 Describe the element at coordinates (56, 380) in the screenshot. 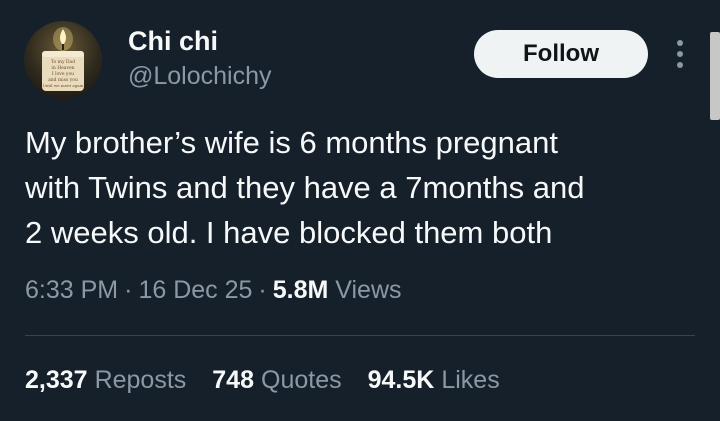

I see `reposts-count: 2,337` at that location.